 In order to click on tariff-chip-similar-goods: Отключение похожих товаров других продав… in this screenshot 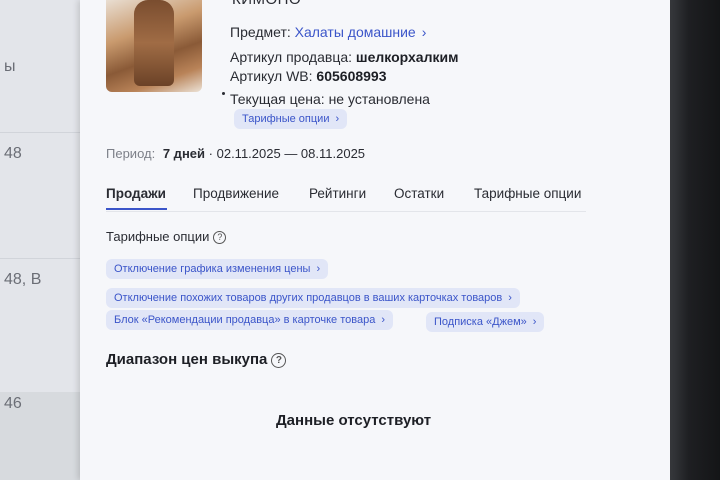, I will do `click(313, 298)`.